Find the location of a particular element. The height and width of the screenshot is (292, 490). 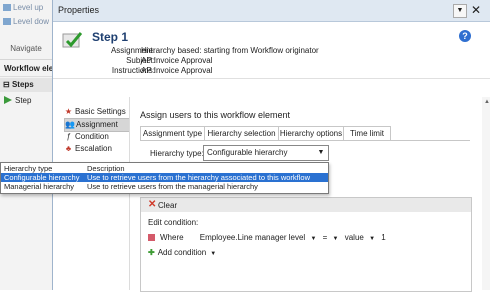

nav-basic-settings: ★ Basic Settings is located at coordinates (96, 112).